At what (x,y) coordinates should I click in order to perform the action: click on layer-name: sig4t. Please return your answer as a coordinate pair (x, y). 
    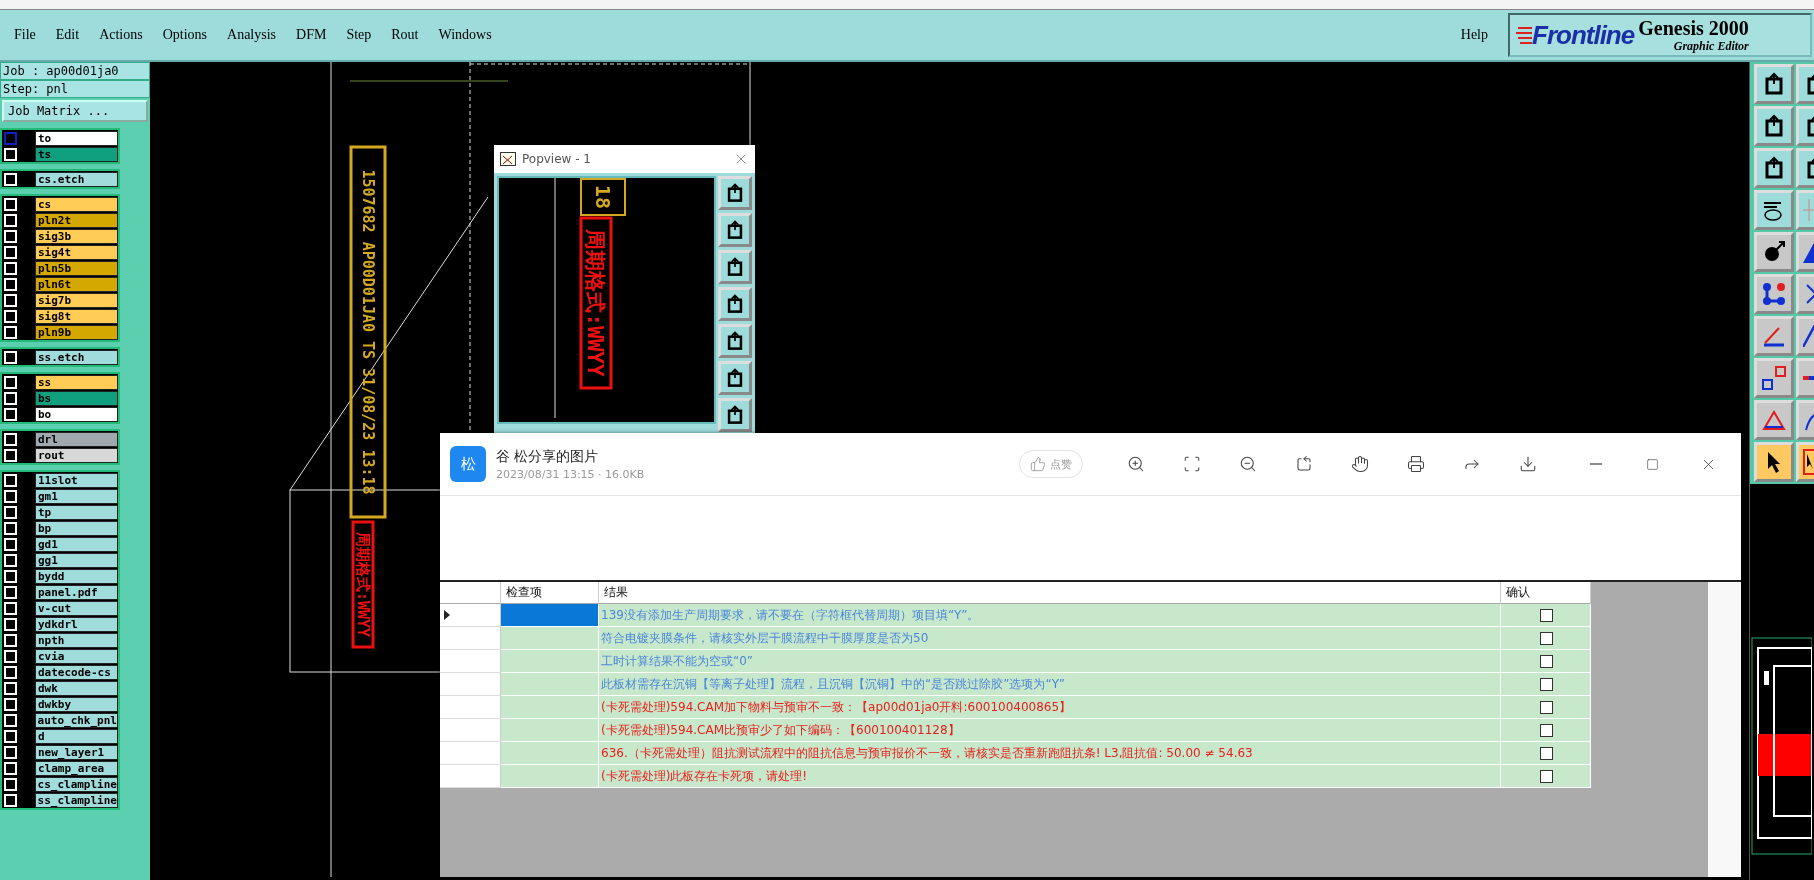
    Looking at the image, I should click on (76, 252).